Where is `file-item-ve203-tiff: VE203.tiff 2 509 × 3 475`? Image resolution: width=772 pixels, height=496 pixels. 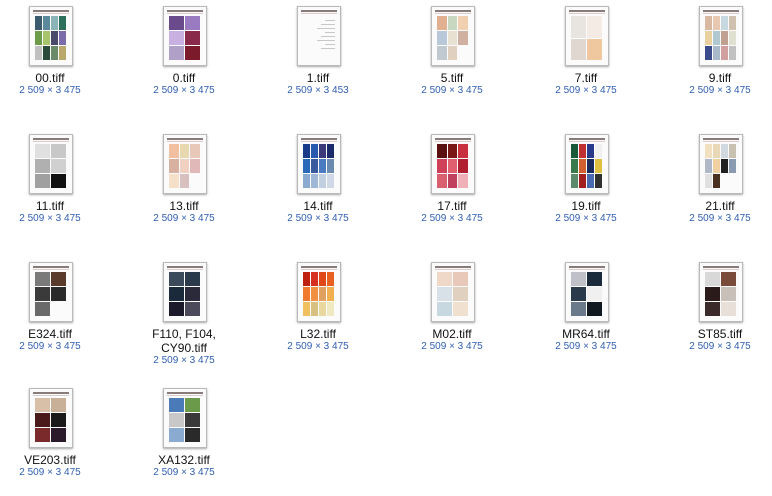 file-item-ve203-tiff: VE203.tiff 2 509 × 3 475 is located at coordinates (50, 432).